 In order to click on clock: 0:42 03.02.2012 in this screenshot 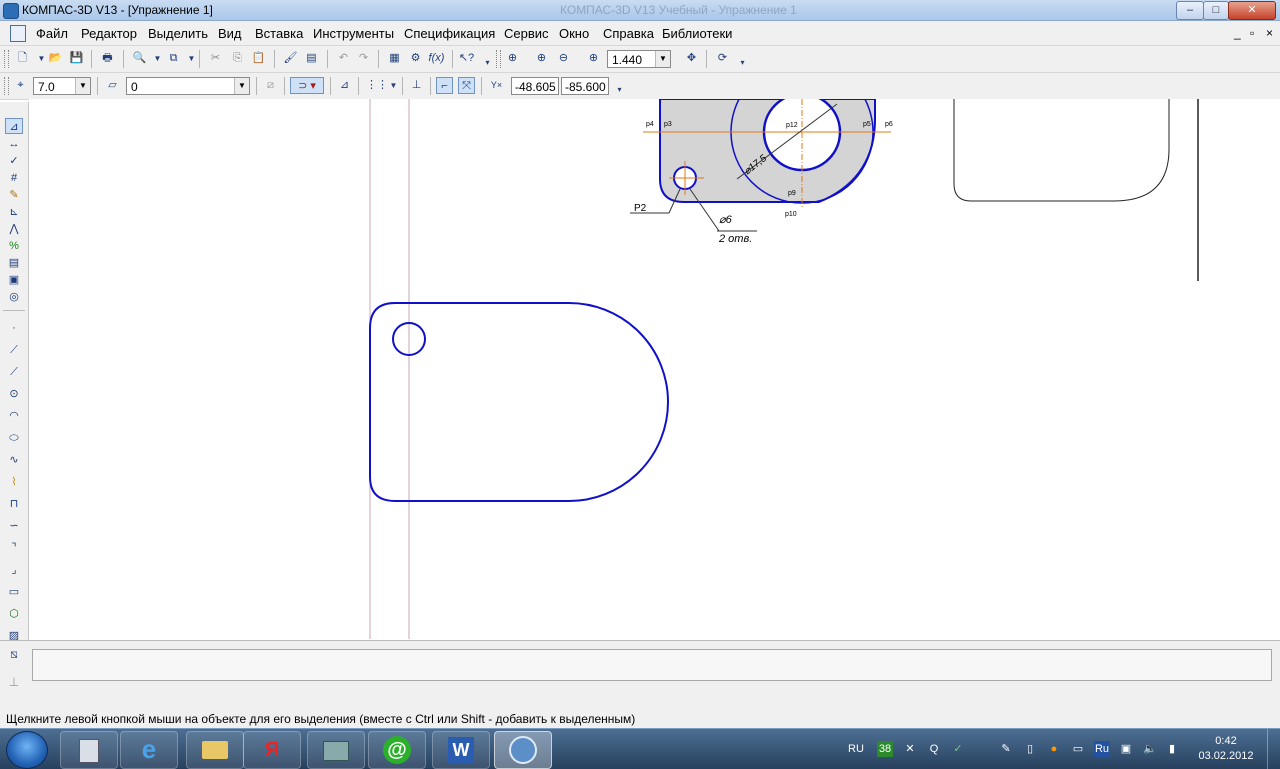, I will do `click(1226, 749)`.